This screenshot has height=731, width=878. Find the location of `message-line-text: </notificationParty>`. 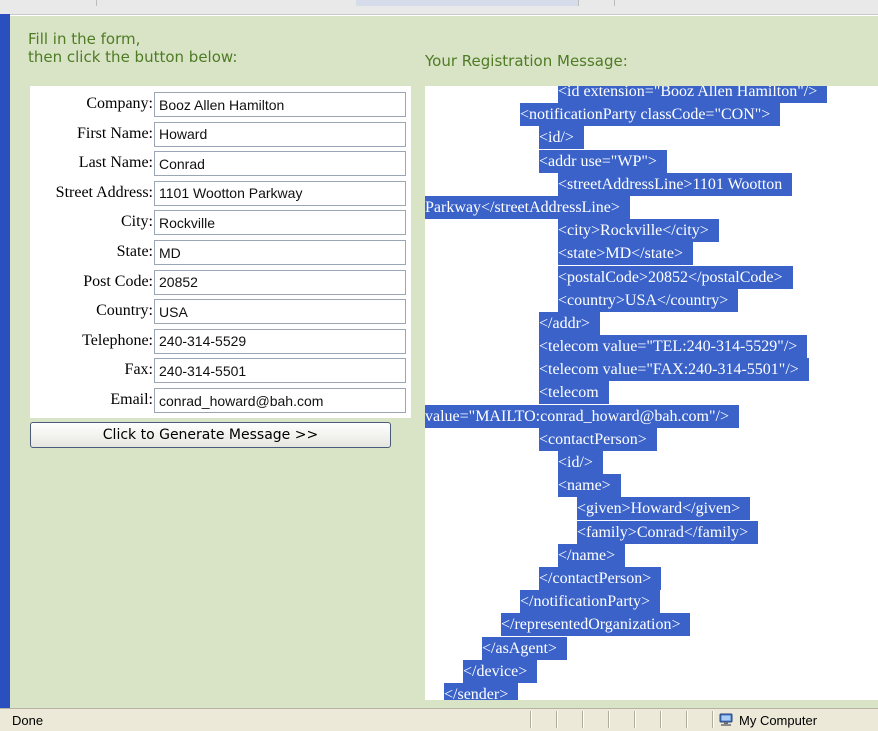

message-line-text: </notificationParty> is located at coordinates (590, 602).